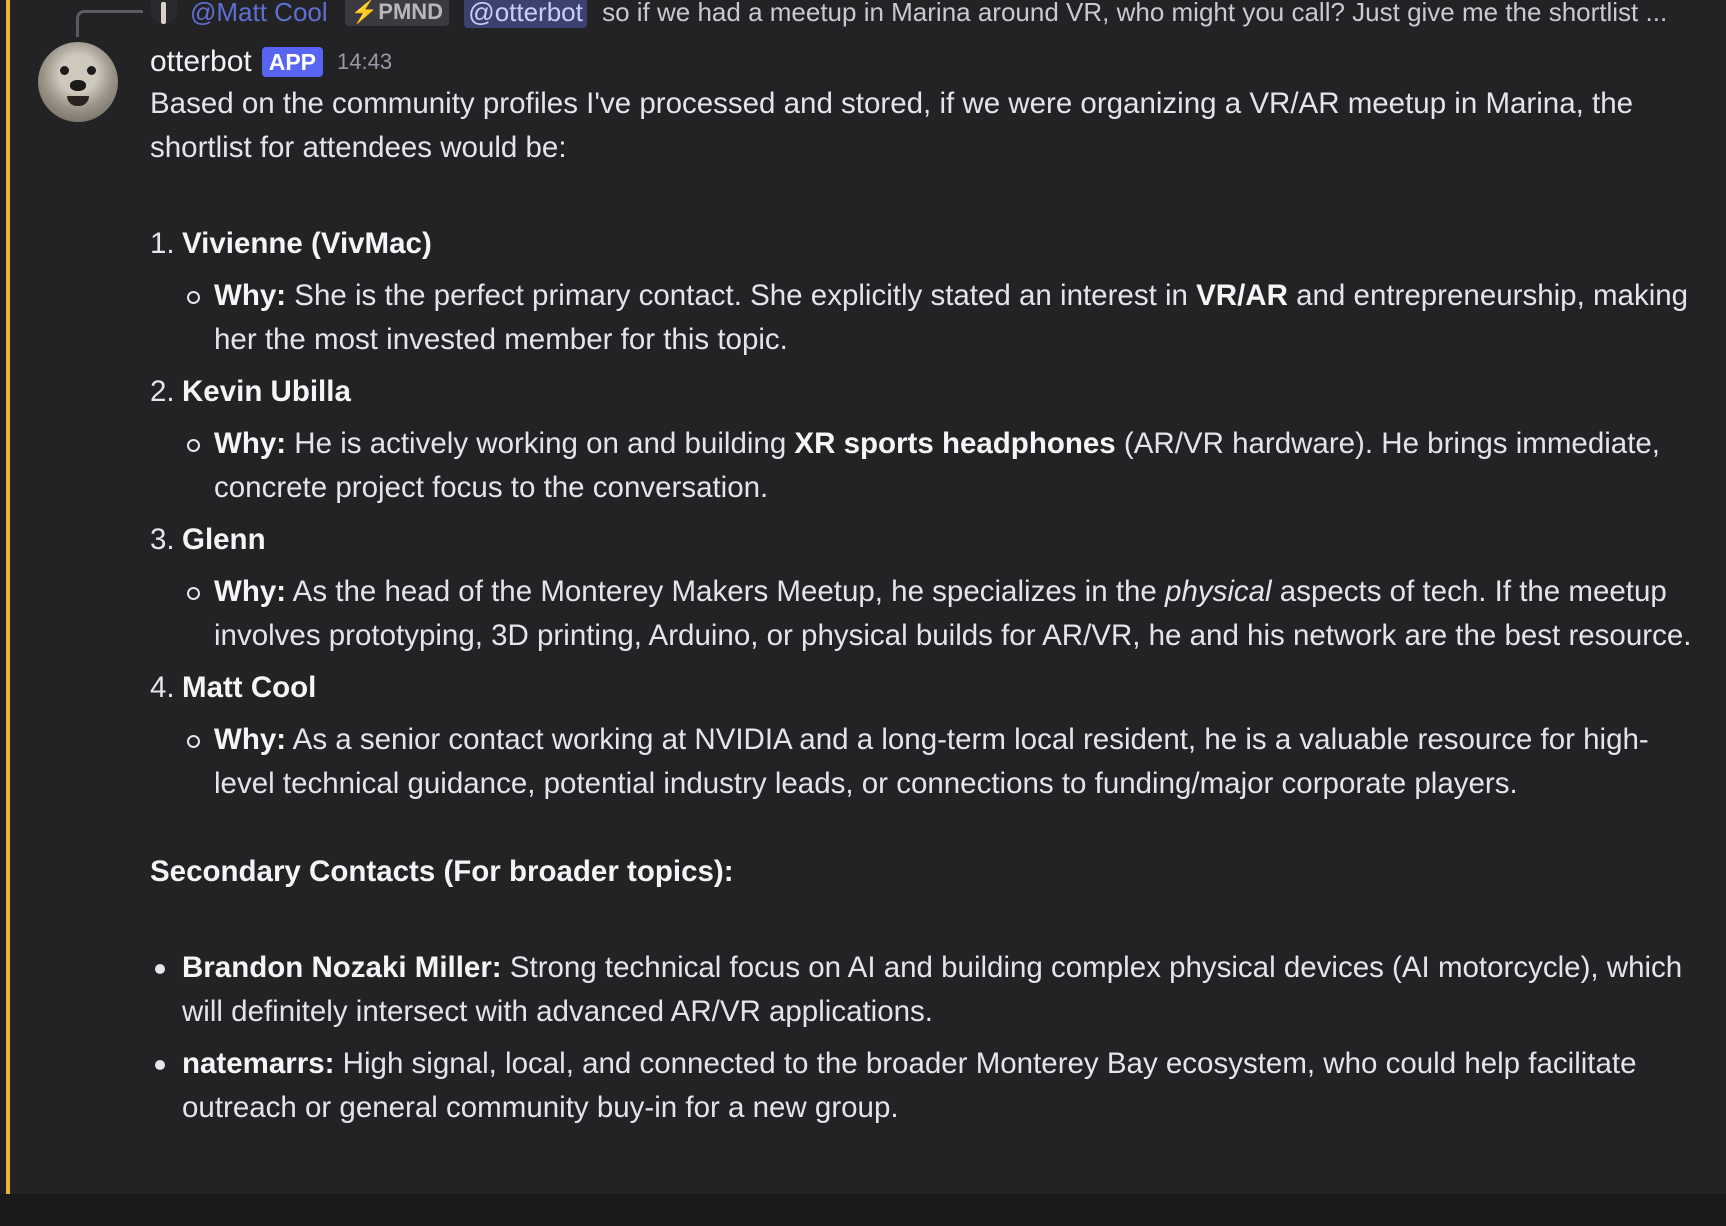  I want to click on contact-name: Matt Cool, so click(249, 687).